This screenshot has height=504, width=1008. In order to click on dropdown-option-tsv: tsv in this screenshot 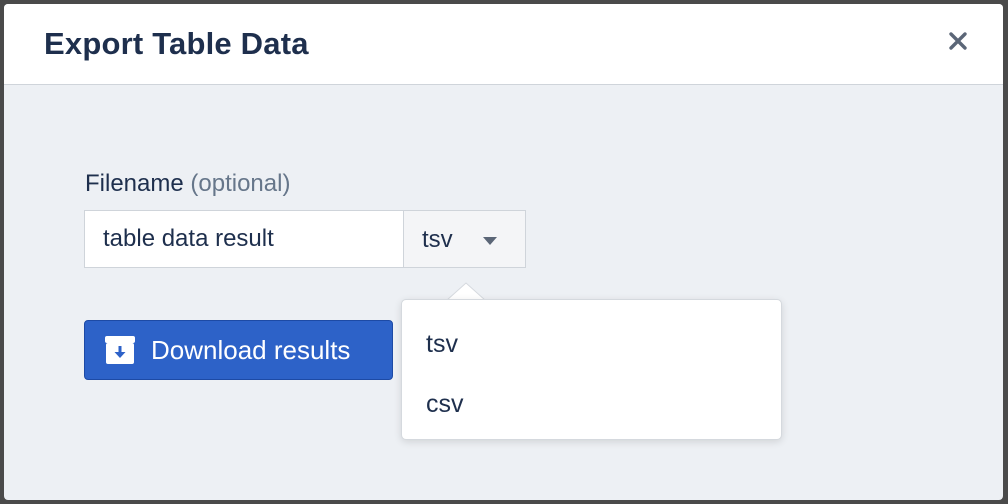, I will do `click(591, 342)`.